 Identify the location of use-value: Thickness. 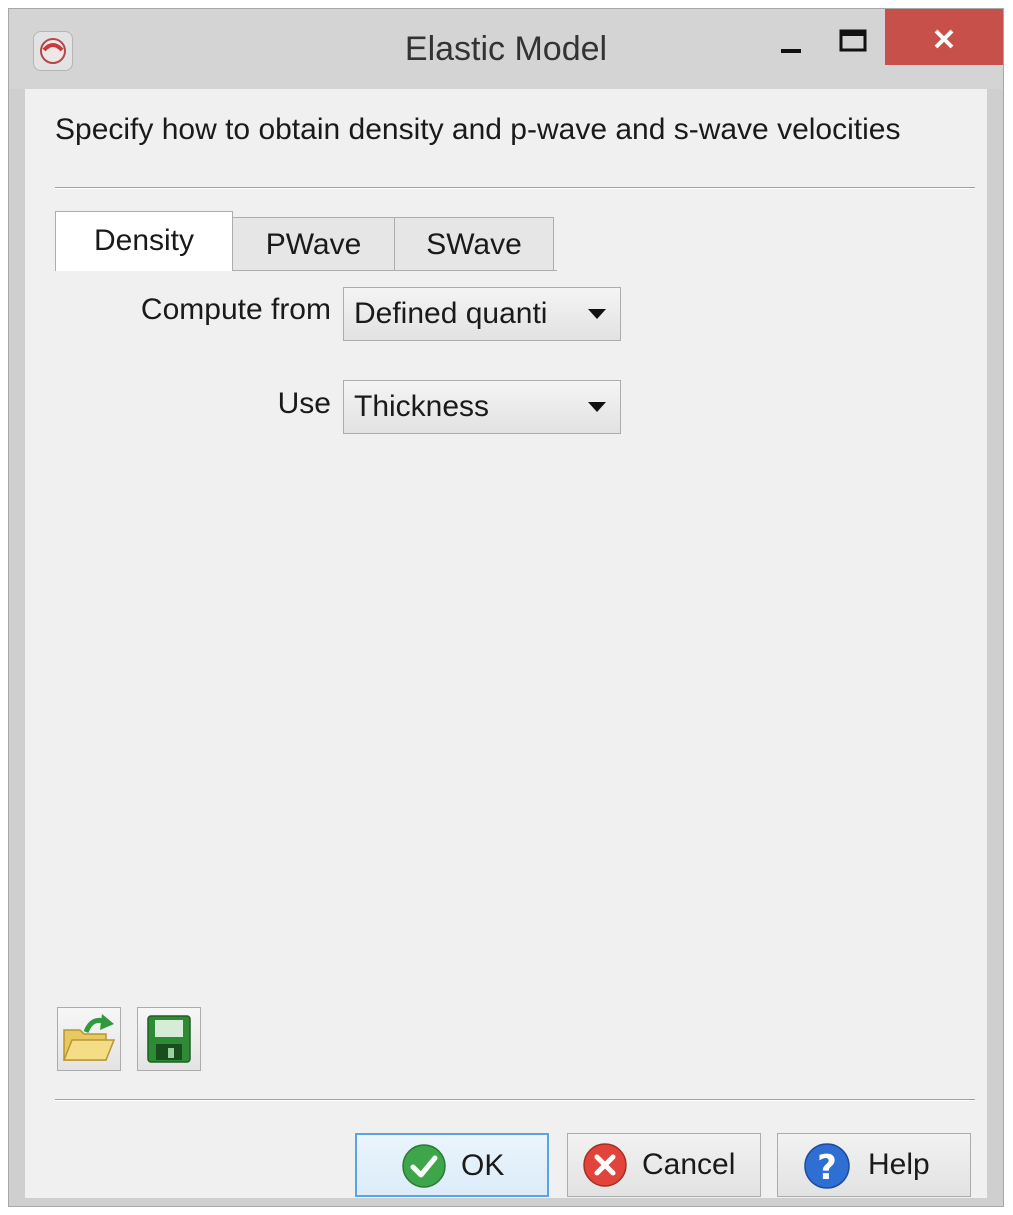
(422, 406).